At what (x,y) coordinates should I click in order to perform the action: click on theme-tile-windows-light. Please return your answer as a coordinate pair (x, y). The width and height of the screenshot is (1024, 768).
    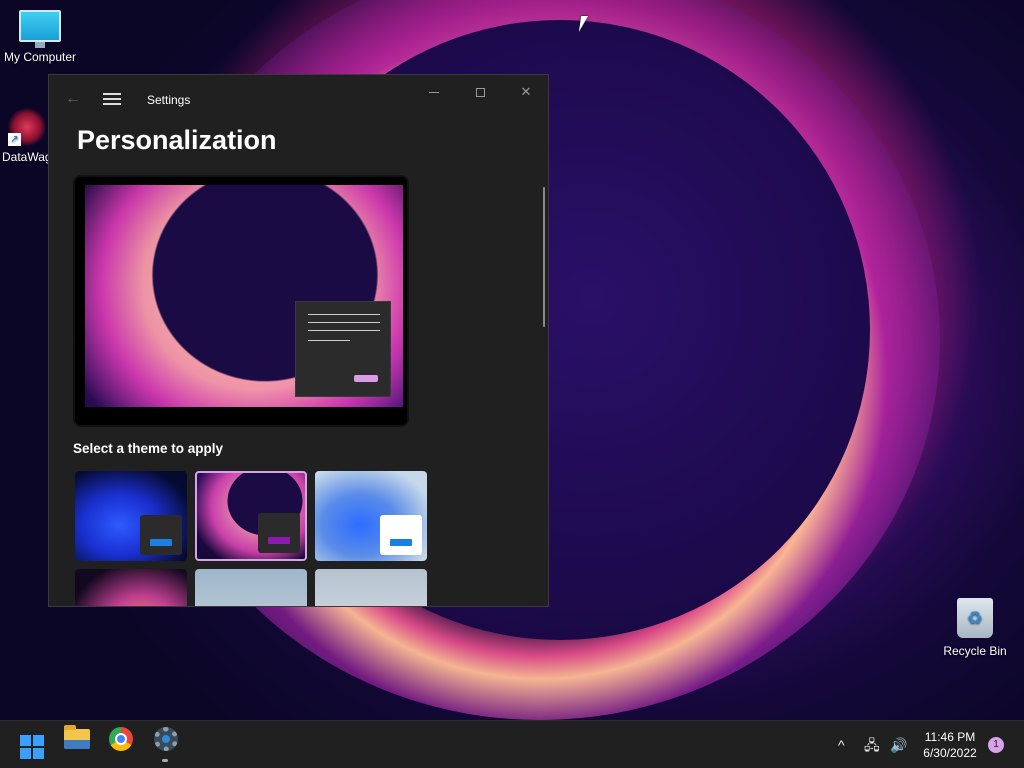
    Looking at the image, I should click on (371, 516).